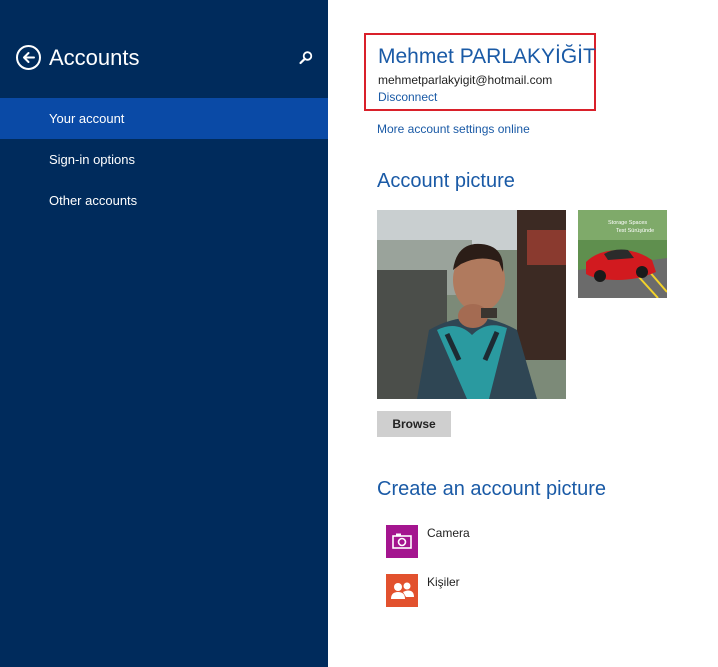 Image resolution: width=718 pixels, height=667 pixels. What do you see at coordinates (443, 582) in the screenshot?
I see `kisiler-label: Kişiler` at bounding box center [443, 582].